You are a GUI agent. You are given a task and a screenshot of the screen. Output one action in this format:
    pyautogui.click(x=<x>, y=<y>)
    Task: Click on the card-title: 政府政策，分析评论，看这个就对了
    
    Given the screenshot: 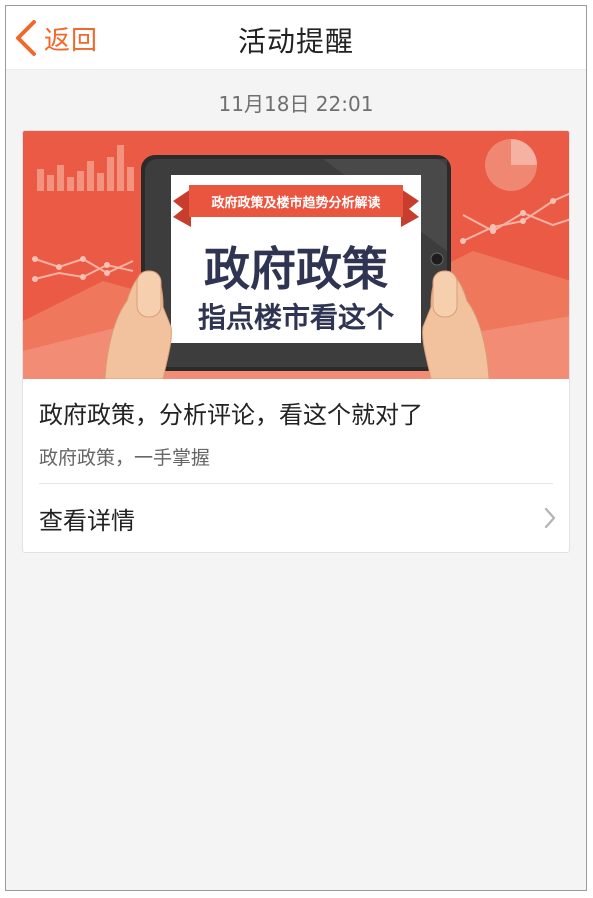 What is the action you would take?
    pyautogui.click(x=231, y=415)
    